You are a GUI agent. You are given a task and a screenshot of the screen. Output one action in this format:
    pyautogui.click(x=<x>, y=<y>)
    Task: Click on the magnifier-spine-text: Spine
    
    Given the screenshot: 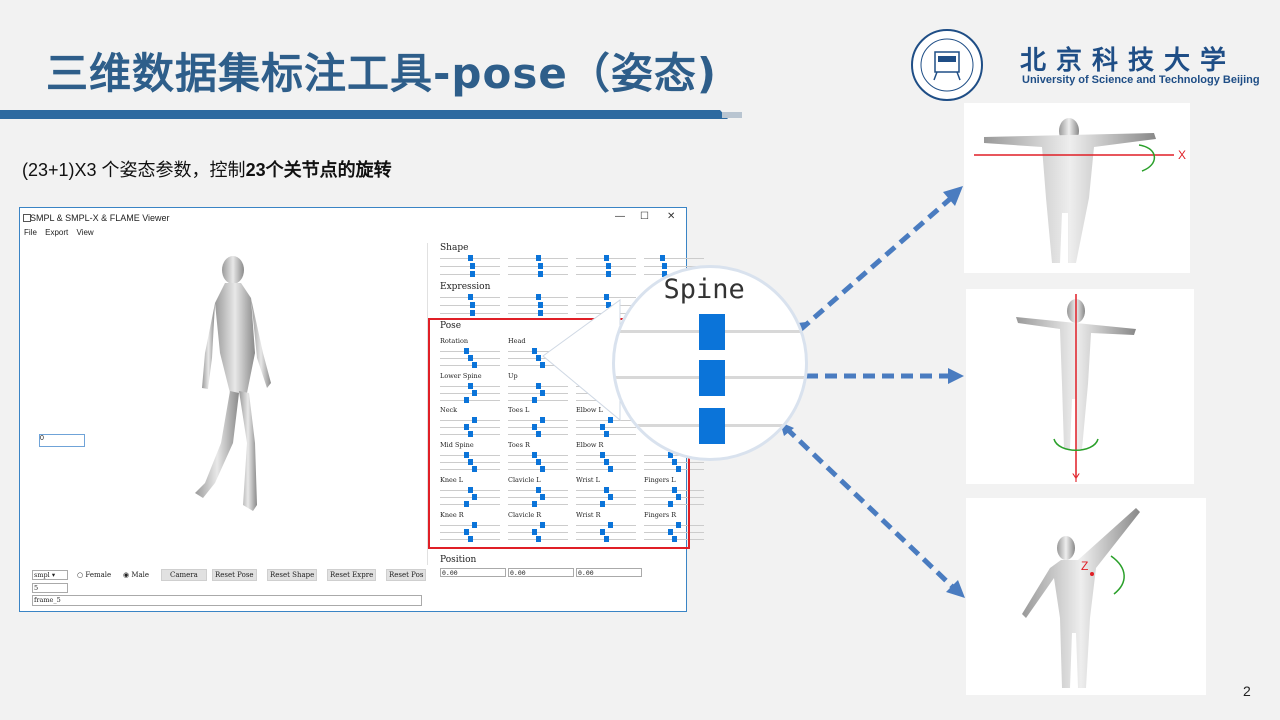 What is the action you would take?
    pyautogui.click(x=704, y=289)
    